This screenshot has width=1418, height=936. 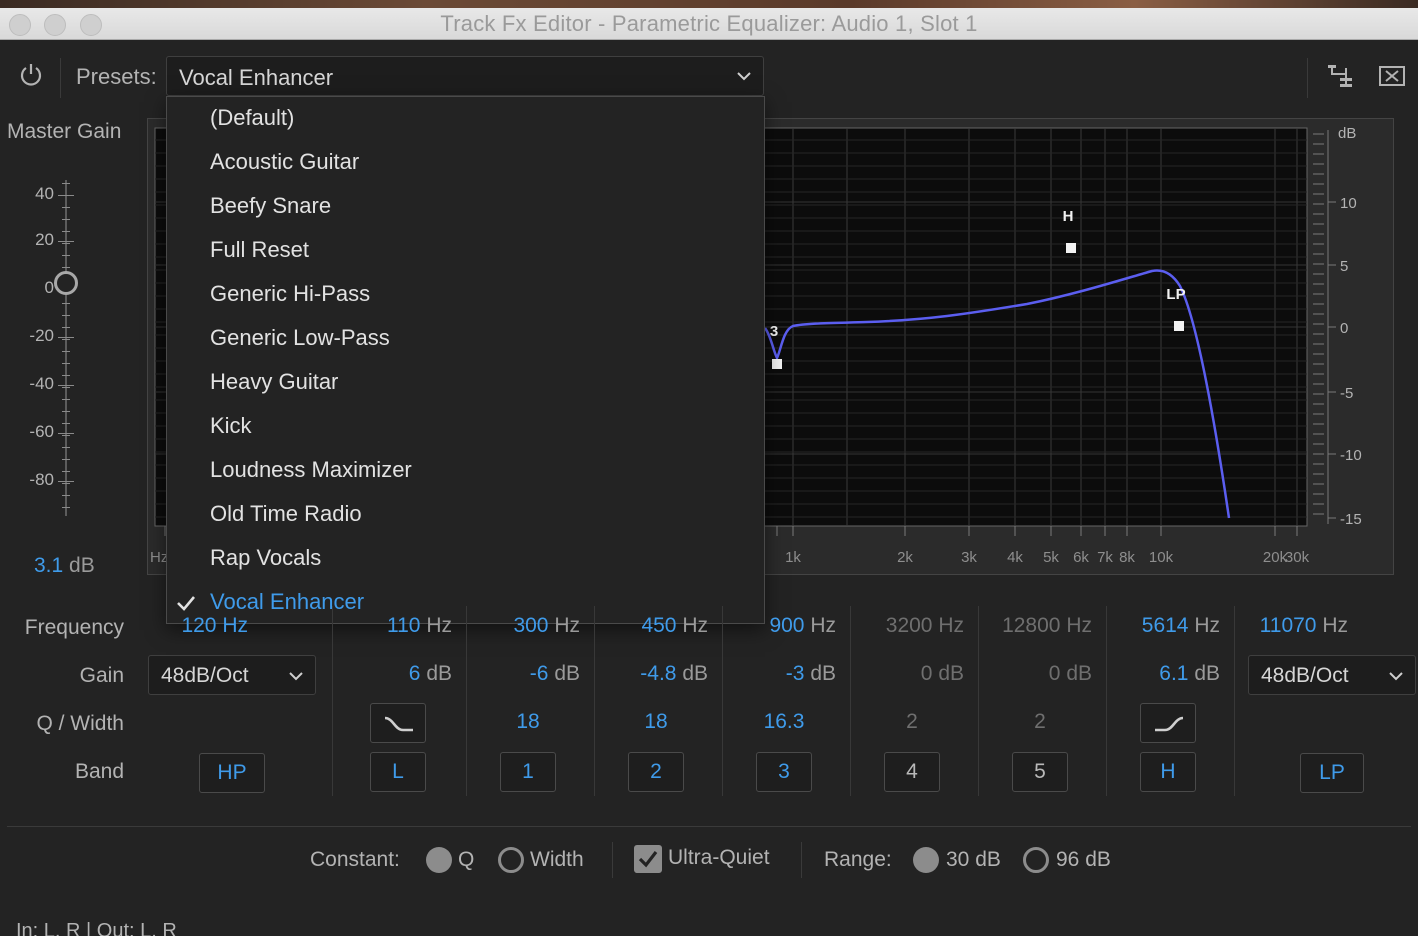 What do you see at coordinates (784, 722) in the screenshot?
I see `band-q-value: 16.3` at bounding box center [784, 722].